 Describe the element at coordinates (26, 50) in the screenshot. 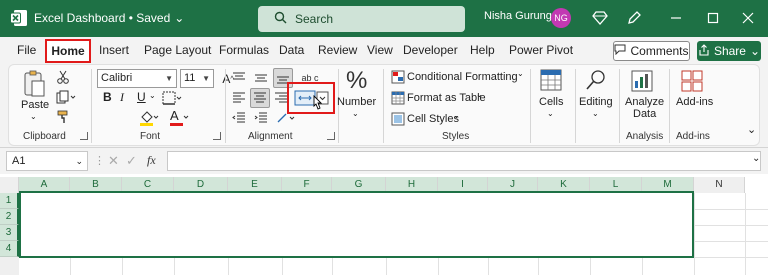

I see `tab-file: File` at that location.